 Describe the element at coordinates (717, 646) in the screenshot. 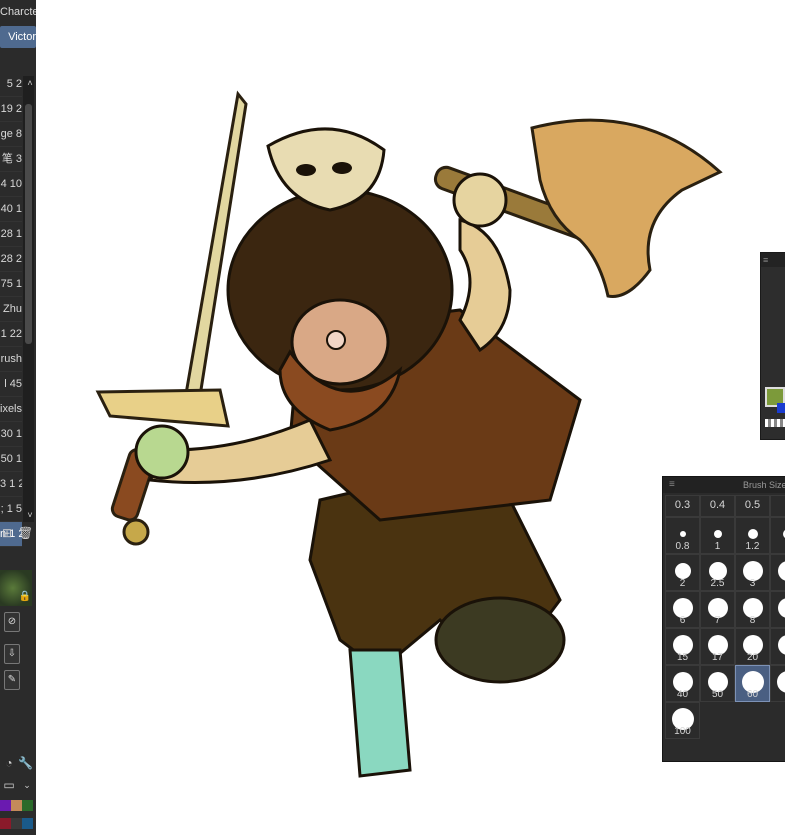

I see `brush-size-option: 17` at that location.